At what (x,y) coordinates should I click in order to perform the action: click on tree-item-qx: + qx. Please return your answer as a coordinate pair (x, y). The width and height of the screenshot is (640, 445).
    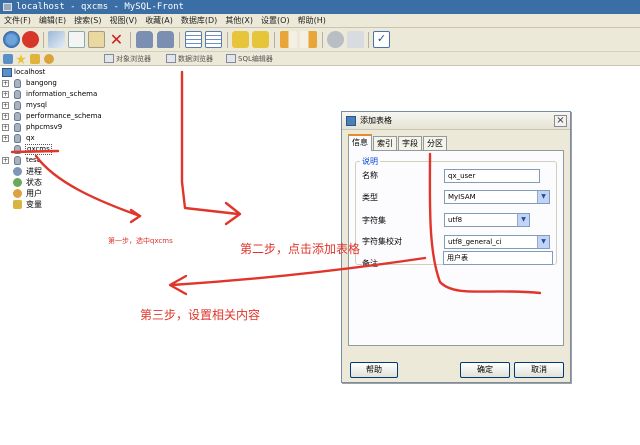
    Looking at the image, I should click on (55, 138).